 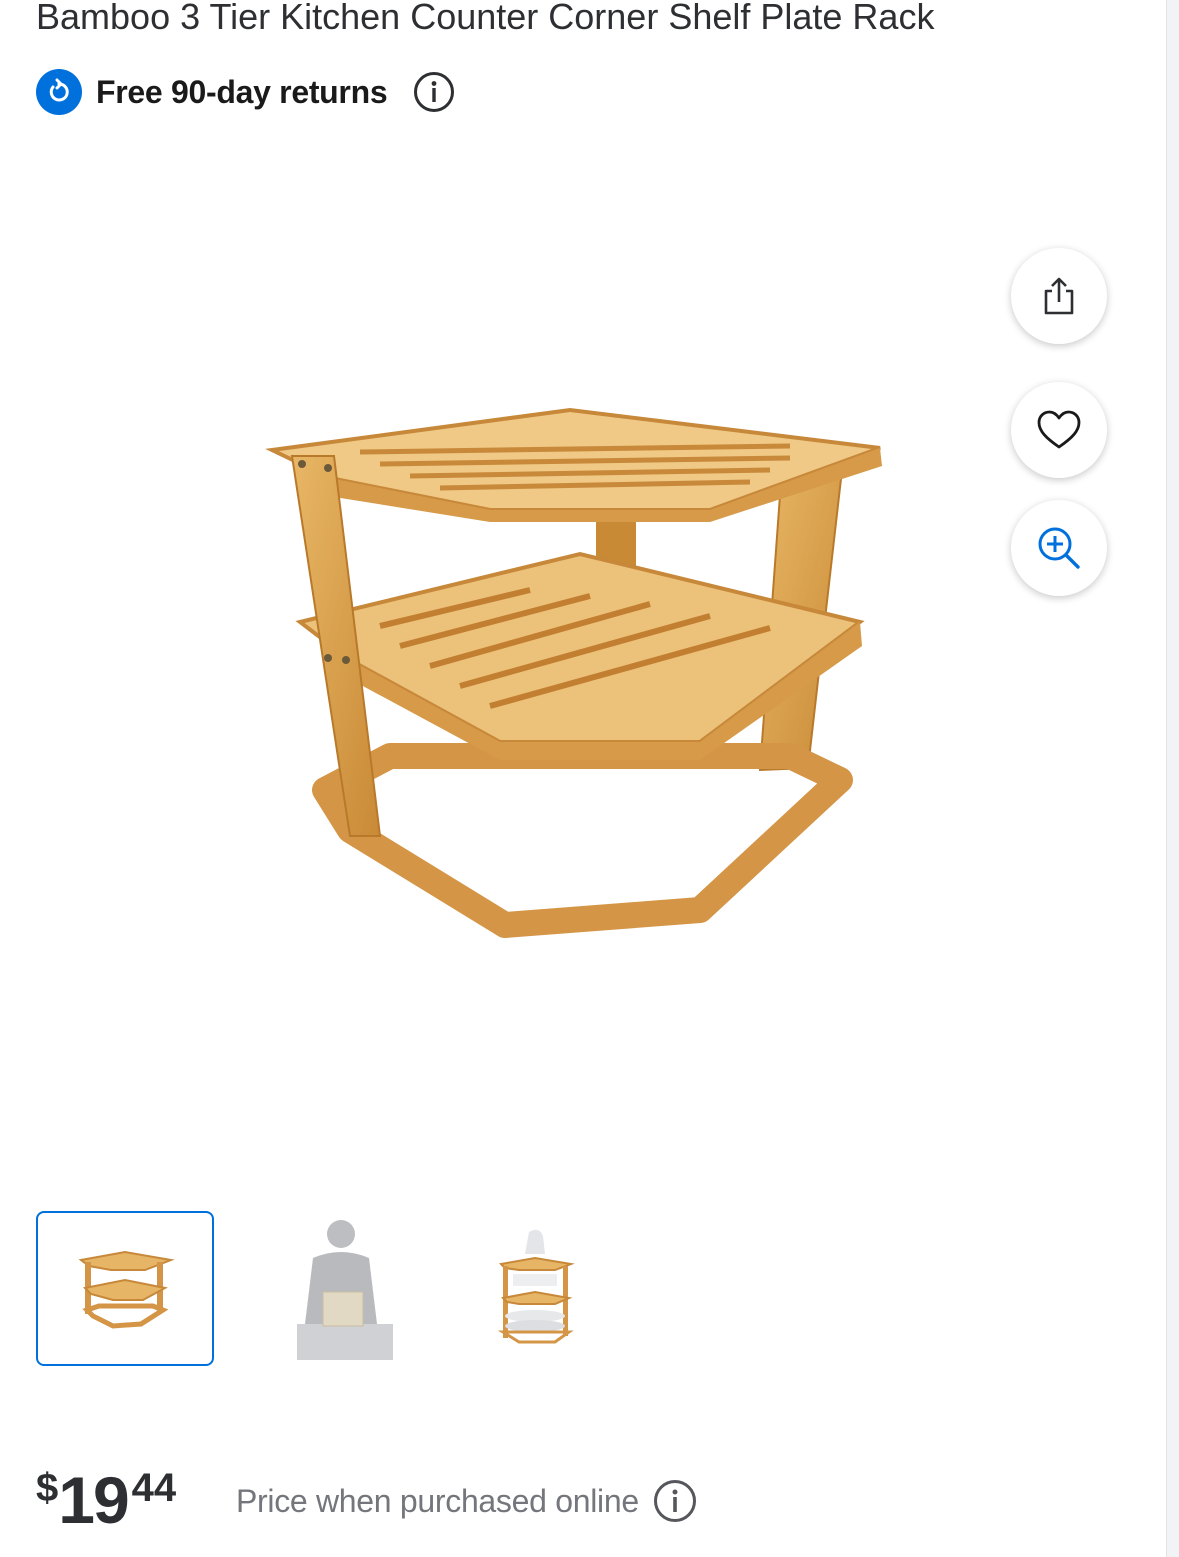 I want to click on price-dollars: 19, so click(x=93, y=1500).